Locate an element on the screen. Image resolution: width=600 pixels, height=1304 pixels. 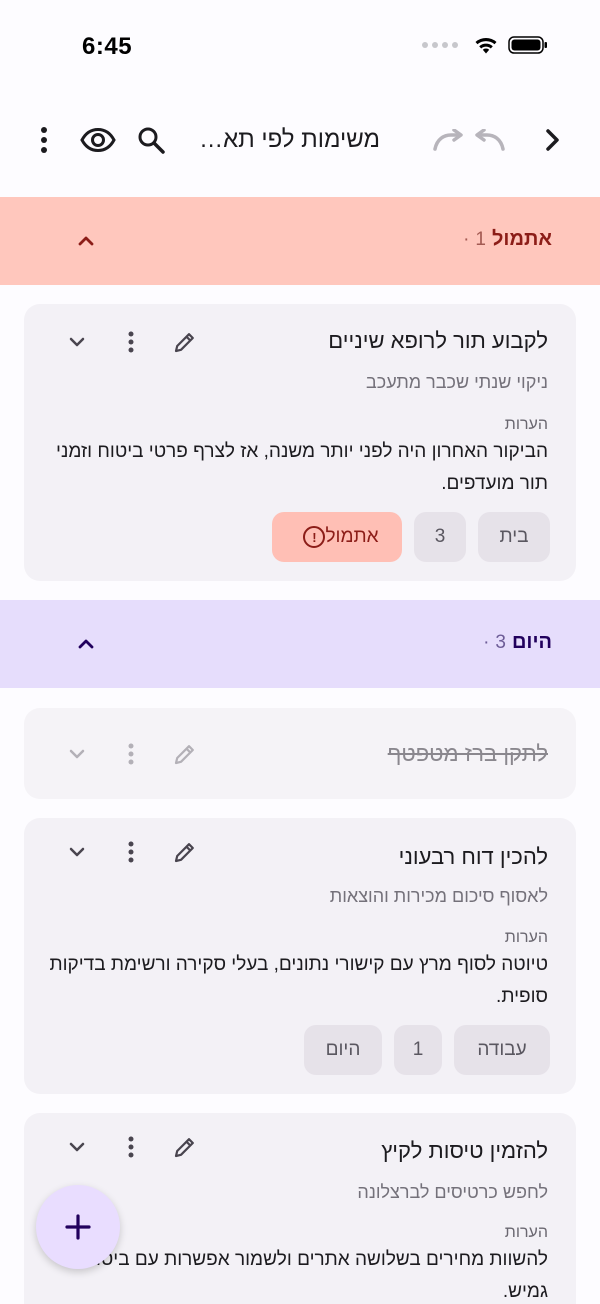
wifi-icon is located at coordinates (486, 46).